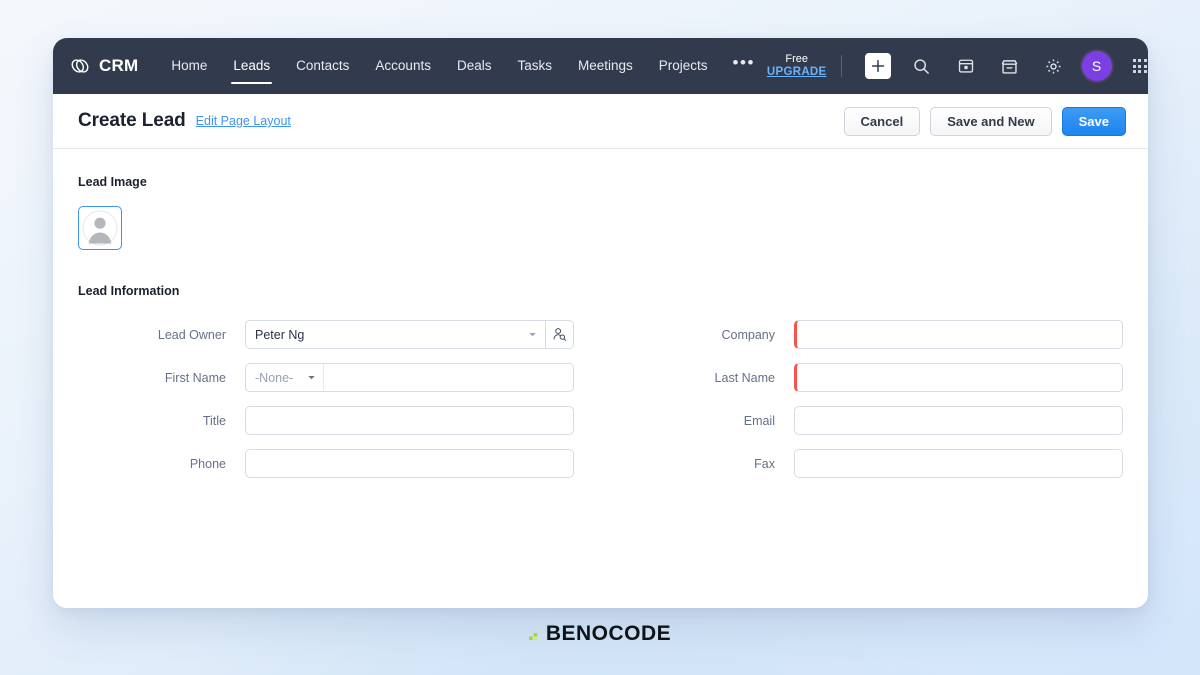 This screenshot has height=675, width=1200. What do you see at coordinates (214, 420) in the screenshot?
I see `field-label-title: Title` at bounding box center [214, 420].